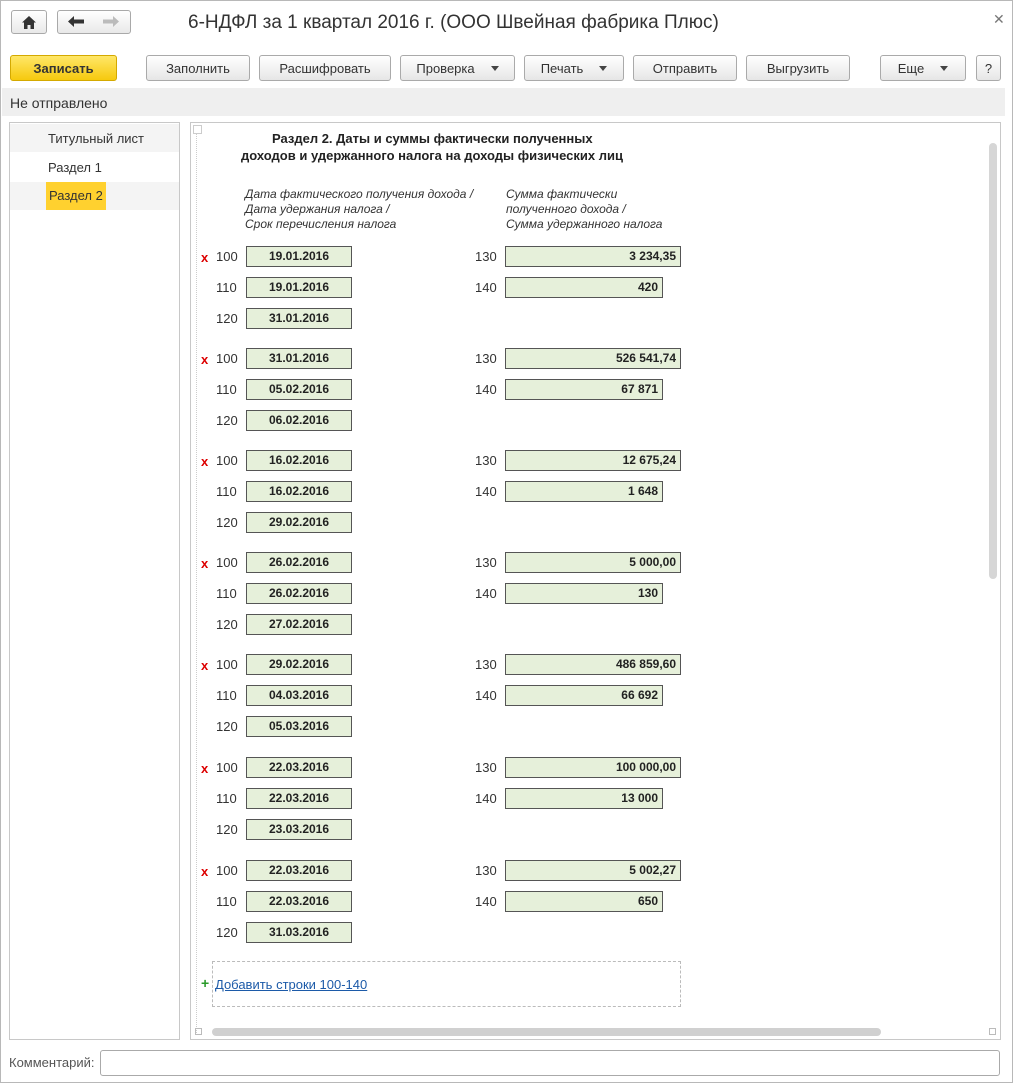 This screenshot has width=1013, height=1083. Describe the element at coordinates (299, 287) in the screenshot. I see `tax-withheld-date-field: 19.01.2016` at that location.